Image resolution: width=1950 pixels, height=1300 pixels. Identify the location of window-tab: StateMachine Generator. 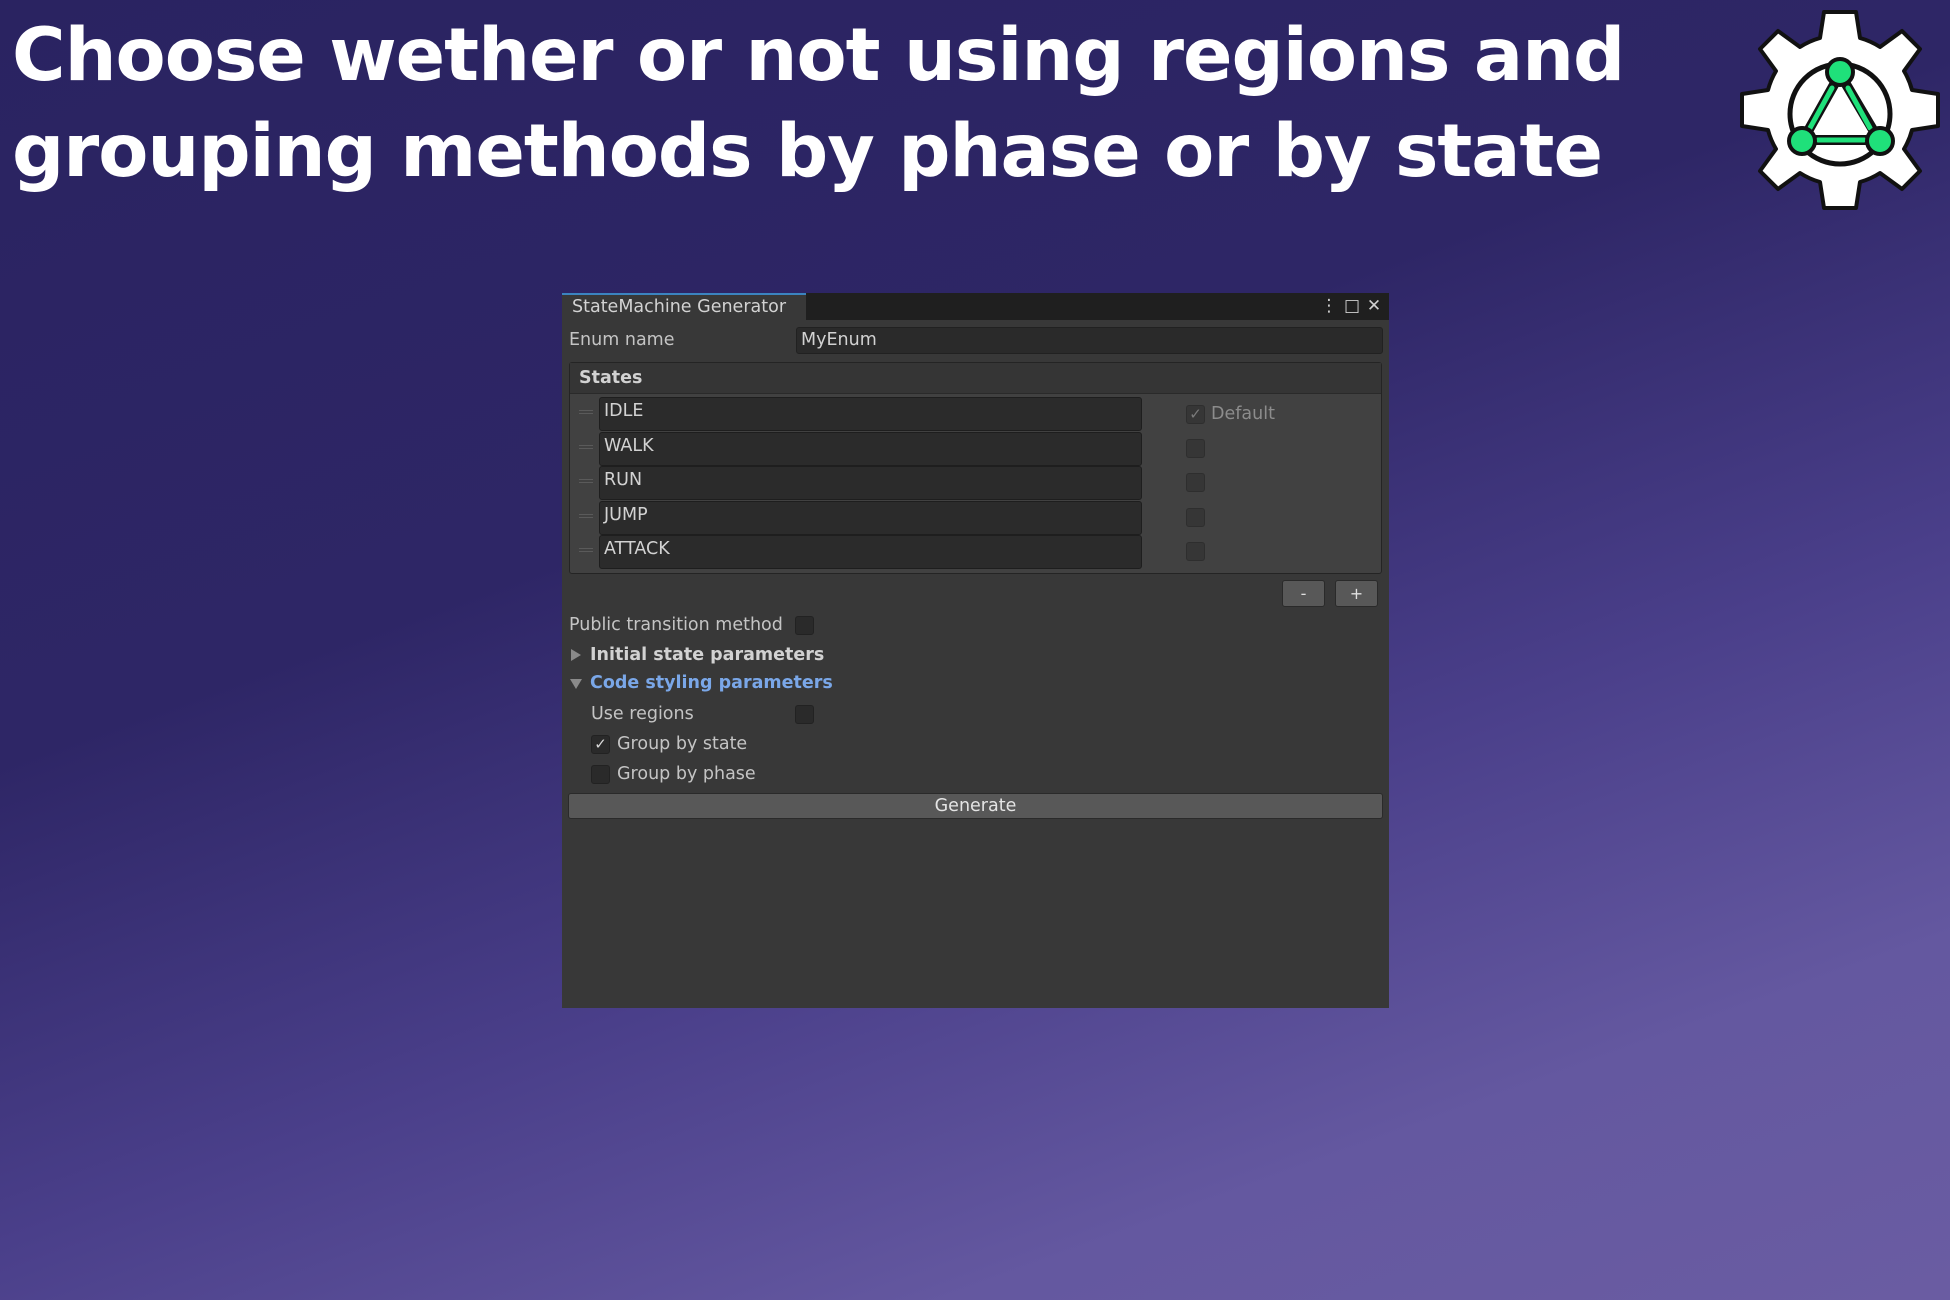
(684, 306).